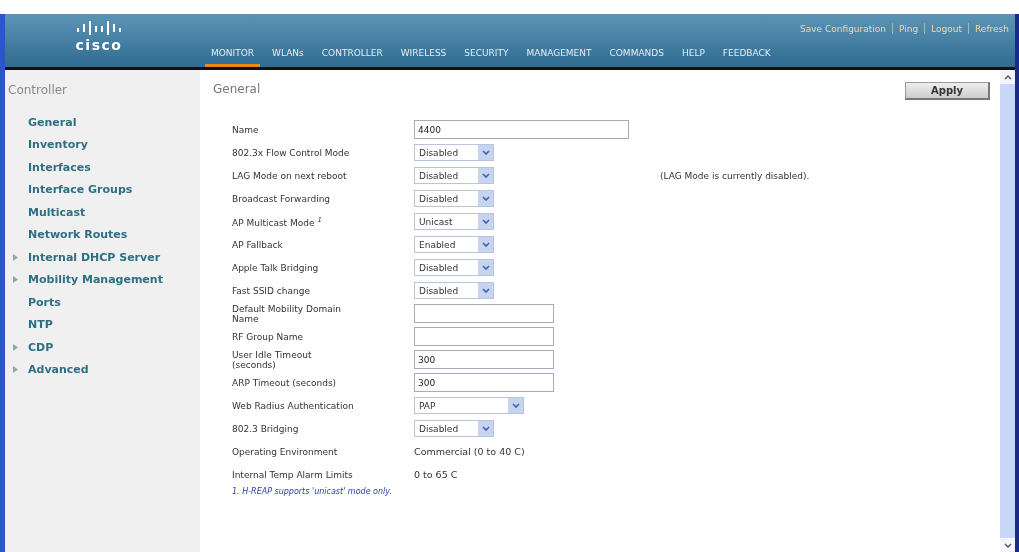 The width and height of the screenshot is (1019, 552). Describe the element at coordinates (293, 474) in the screenshot. I see `field-label: Internal Temp Alarm Limits` at that location.